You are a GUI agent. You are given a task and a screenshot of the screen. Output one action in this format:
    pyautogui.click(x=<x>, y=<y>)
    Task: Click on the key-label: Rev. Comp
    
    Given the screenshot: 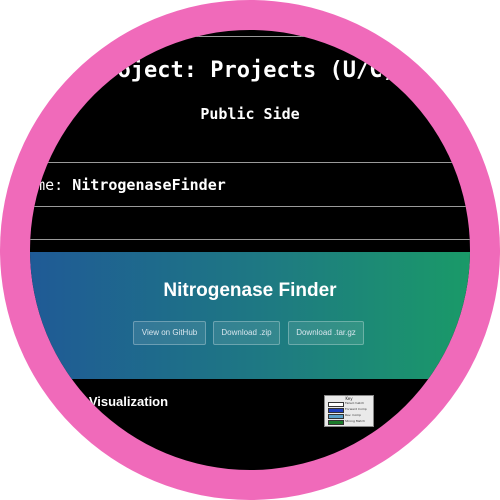 What is the action you would take?
    pyautogui.click(x=353, y=415)
    